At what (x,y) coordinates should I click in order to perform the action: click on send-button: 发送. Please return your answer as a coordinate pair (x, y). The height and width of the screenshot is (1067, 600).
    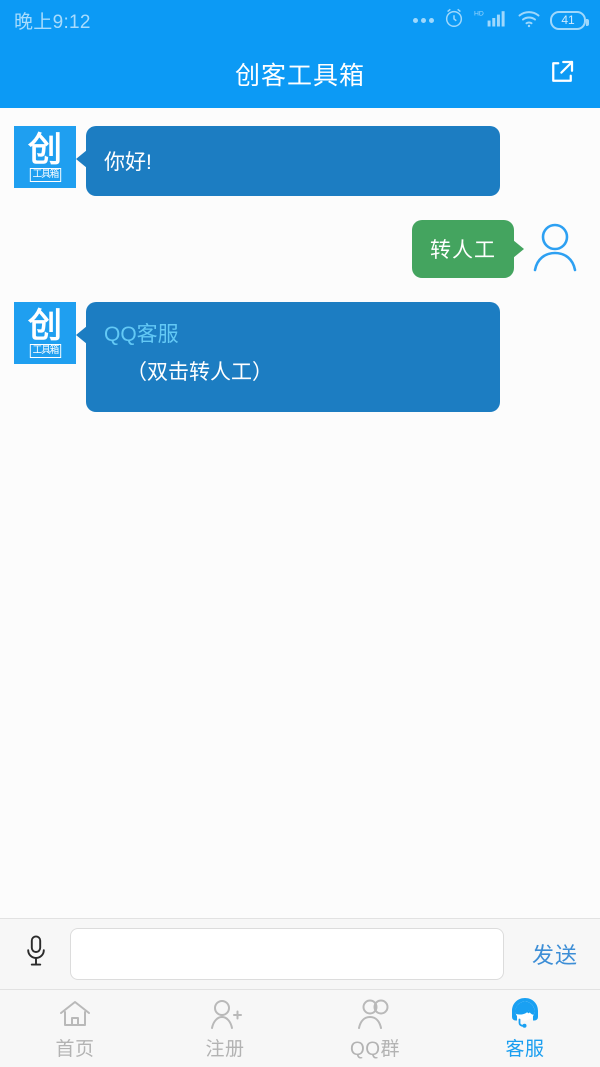
    Looking at the image, I should click on (551, 954).